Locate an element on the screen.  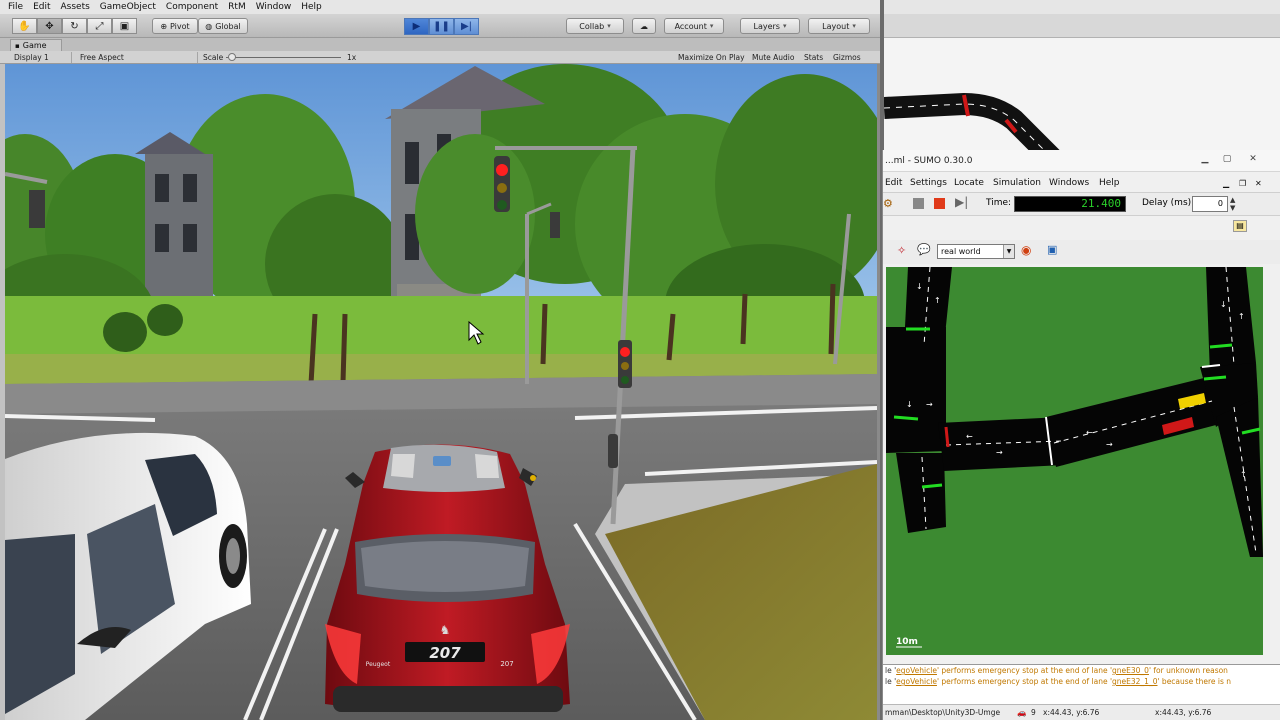
scale-label: Scale is located at coordinates (213, 57).